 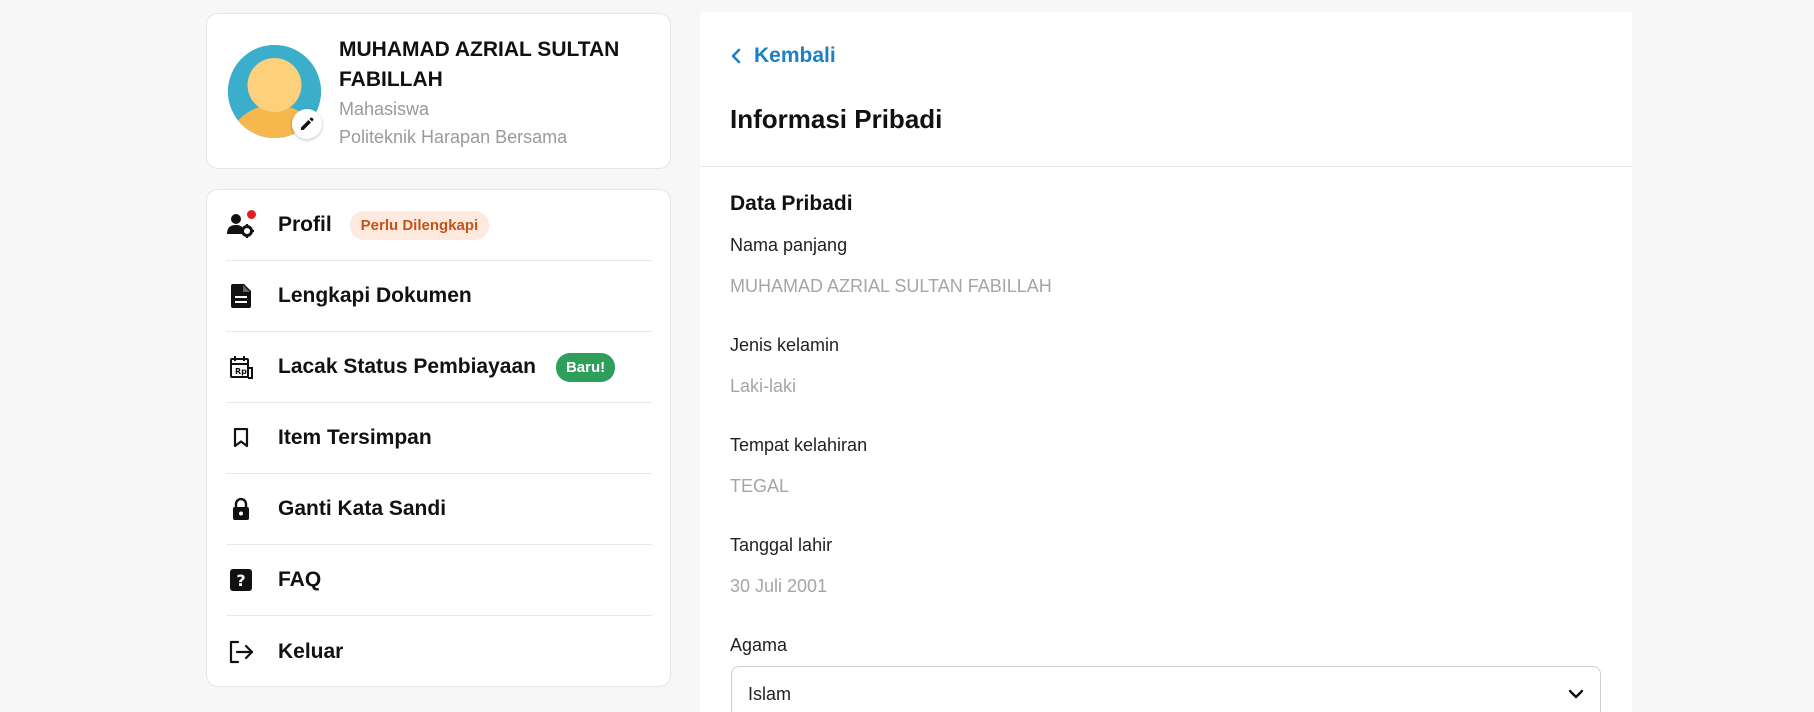 What do you see at coordinates (241, 371) in the screenshot?
I see `svg-text: Rp` at bounding box center [241, 371].